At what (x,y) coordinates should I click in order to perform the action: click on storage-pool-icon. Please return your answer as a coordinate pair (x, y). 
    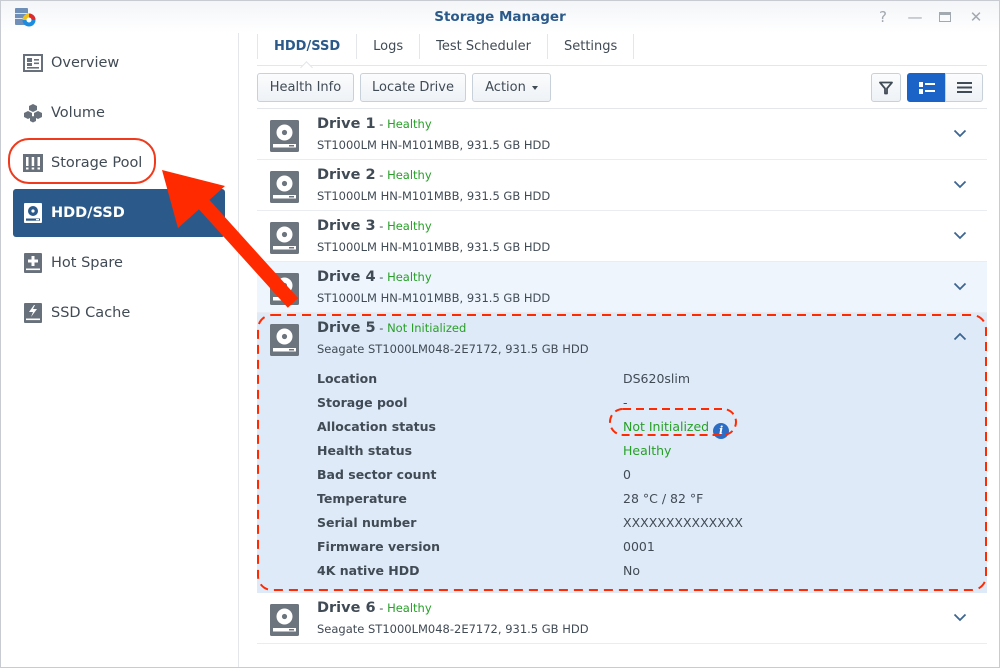
    Looking at the image, I should click on (33, 163).